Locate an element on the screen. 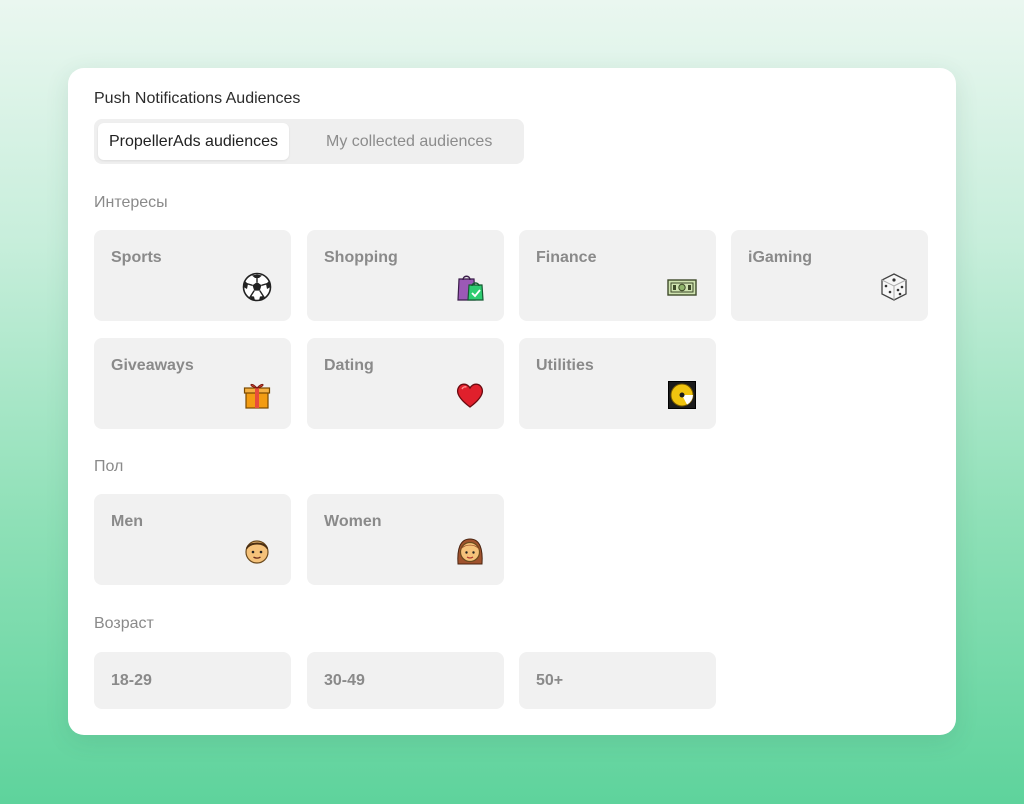  heart-icon is located at coordinates (470, 395).